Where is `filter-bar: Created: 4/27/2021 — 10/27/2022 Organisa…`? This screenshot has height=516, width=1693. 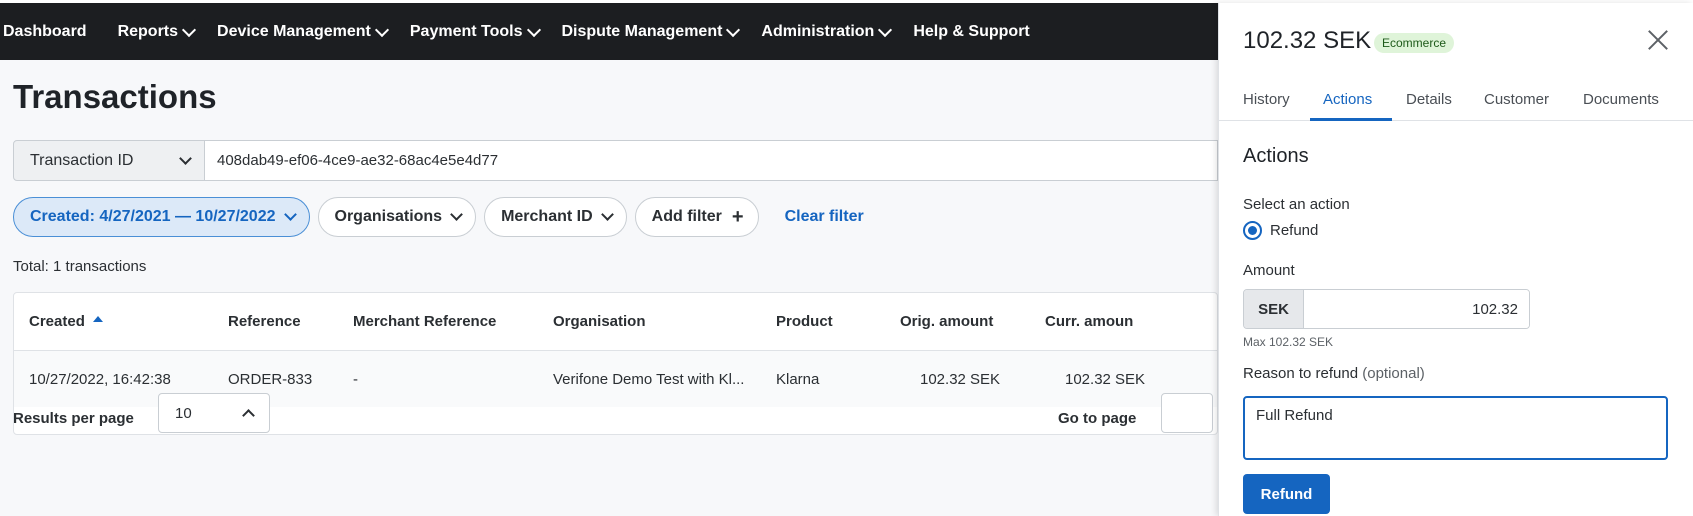
filter-bar: Created: 4/27/2021 — 10/27/2022 Organisa… is located at coordinates (438, 217).